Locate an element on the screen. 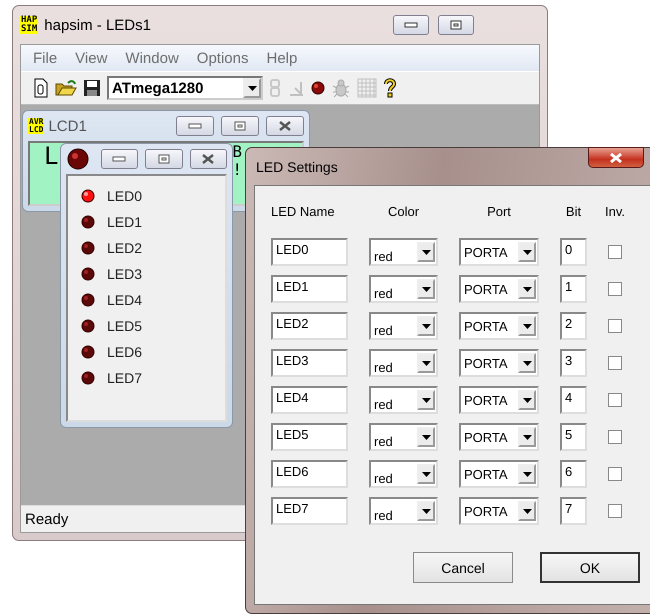 Image resolution: width=650 pixels, height=615 pixels. name-field: LED7 is located at coordinates (309, 511).